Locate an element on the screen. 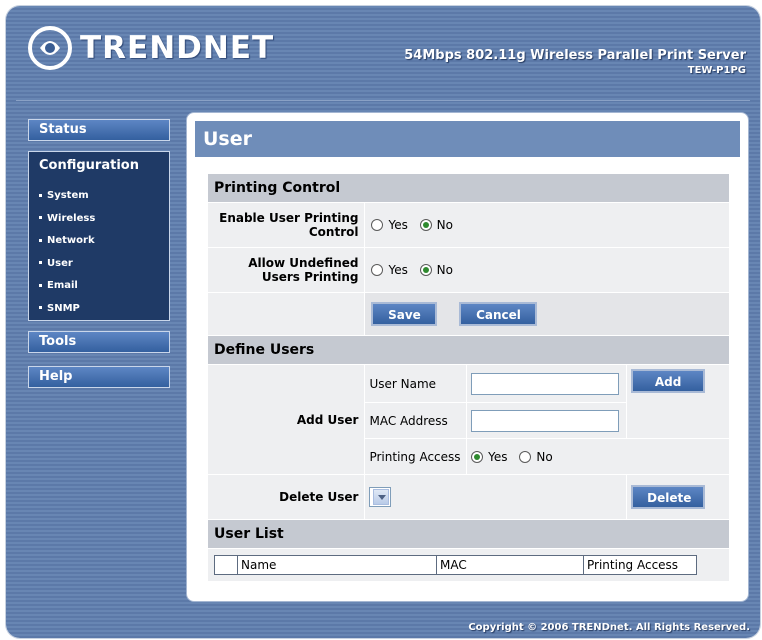 This screenshot has width=762, height=640. allow-undefined-label: Allow Undefined Users Printing is located at coordinates (286, 270).